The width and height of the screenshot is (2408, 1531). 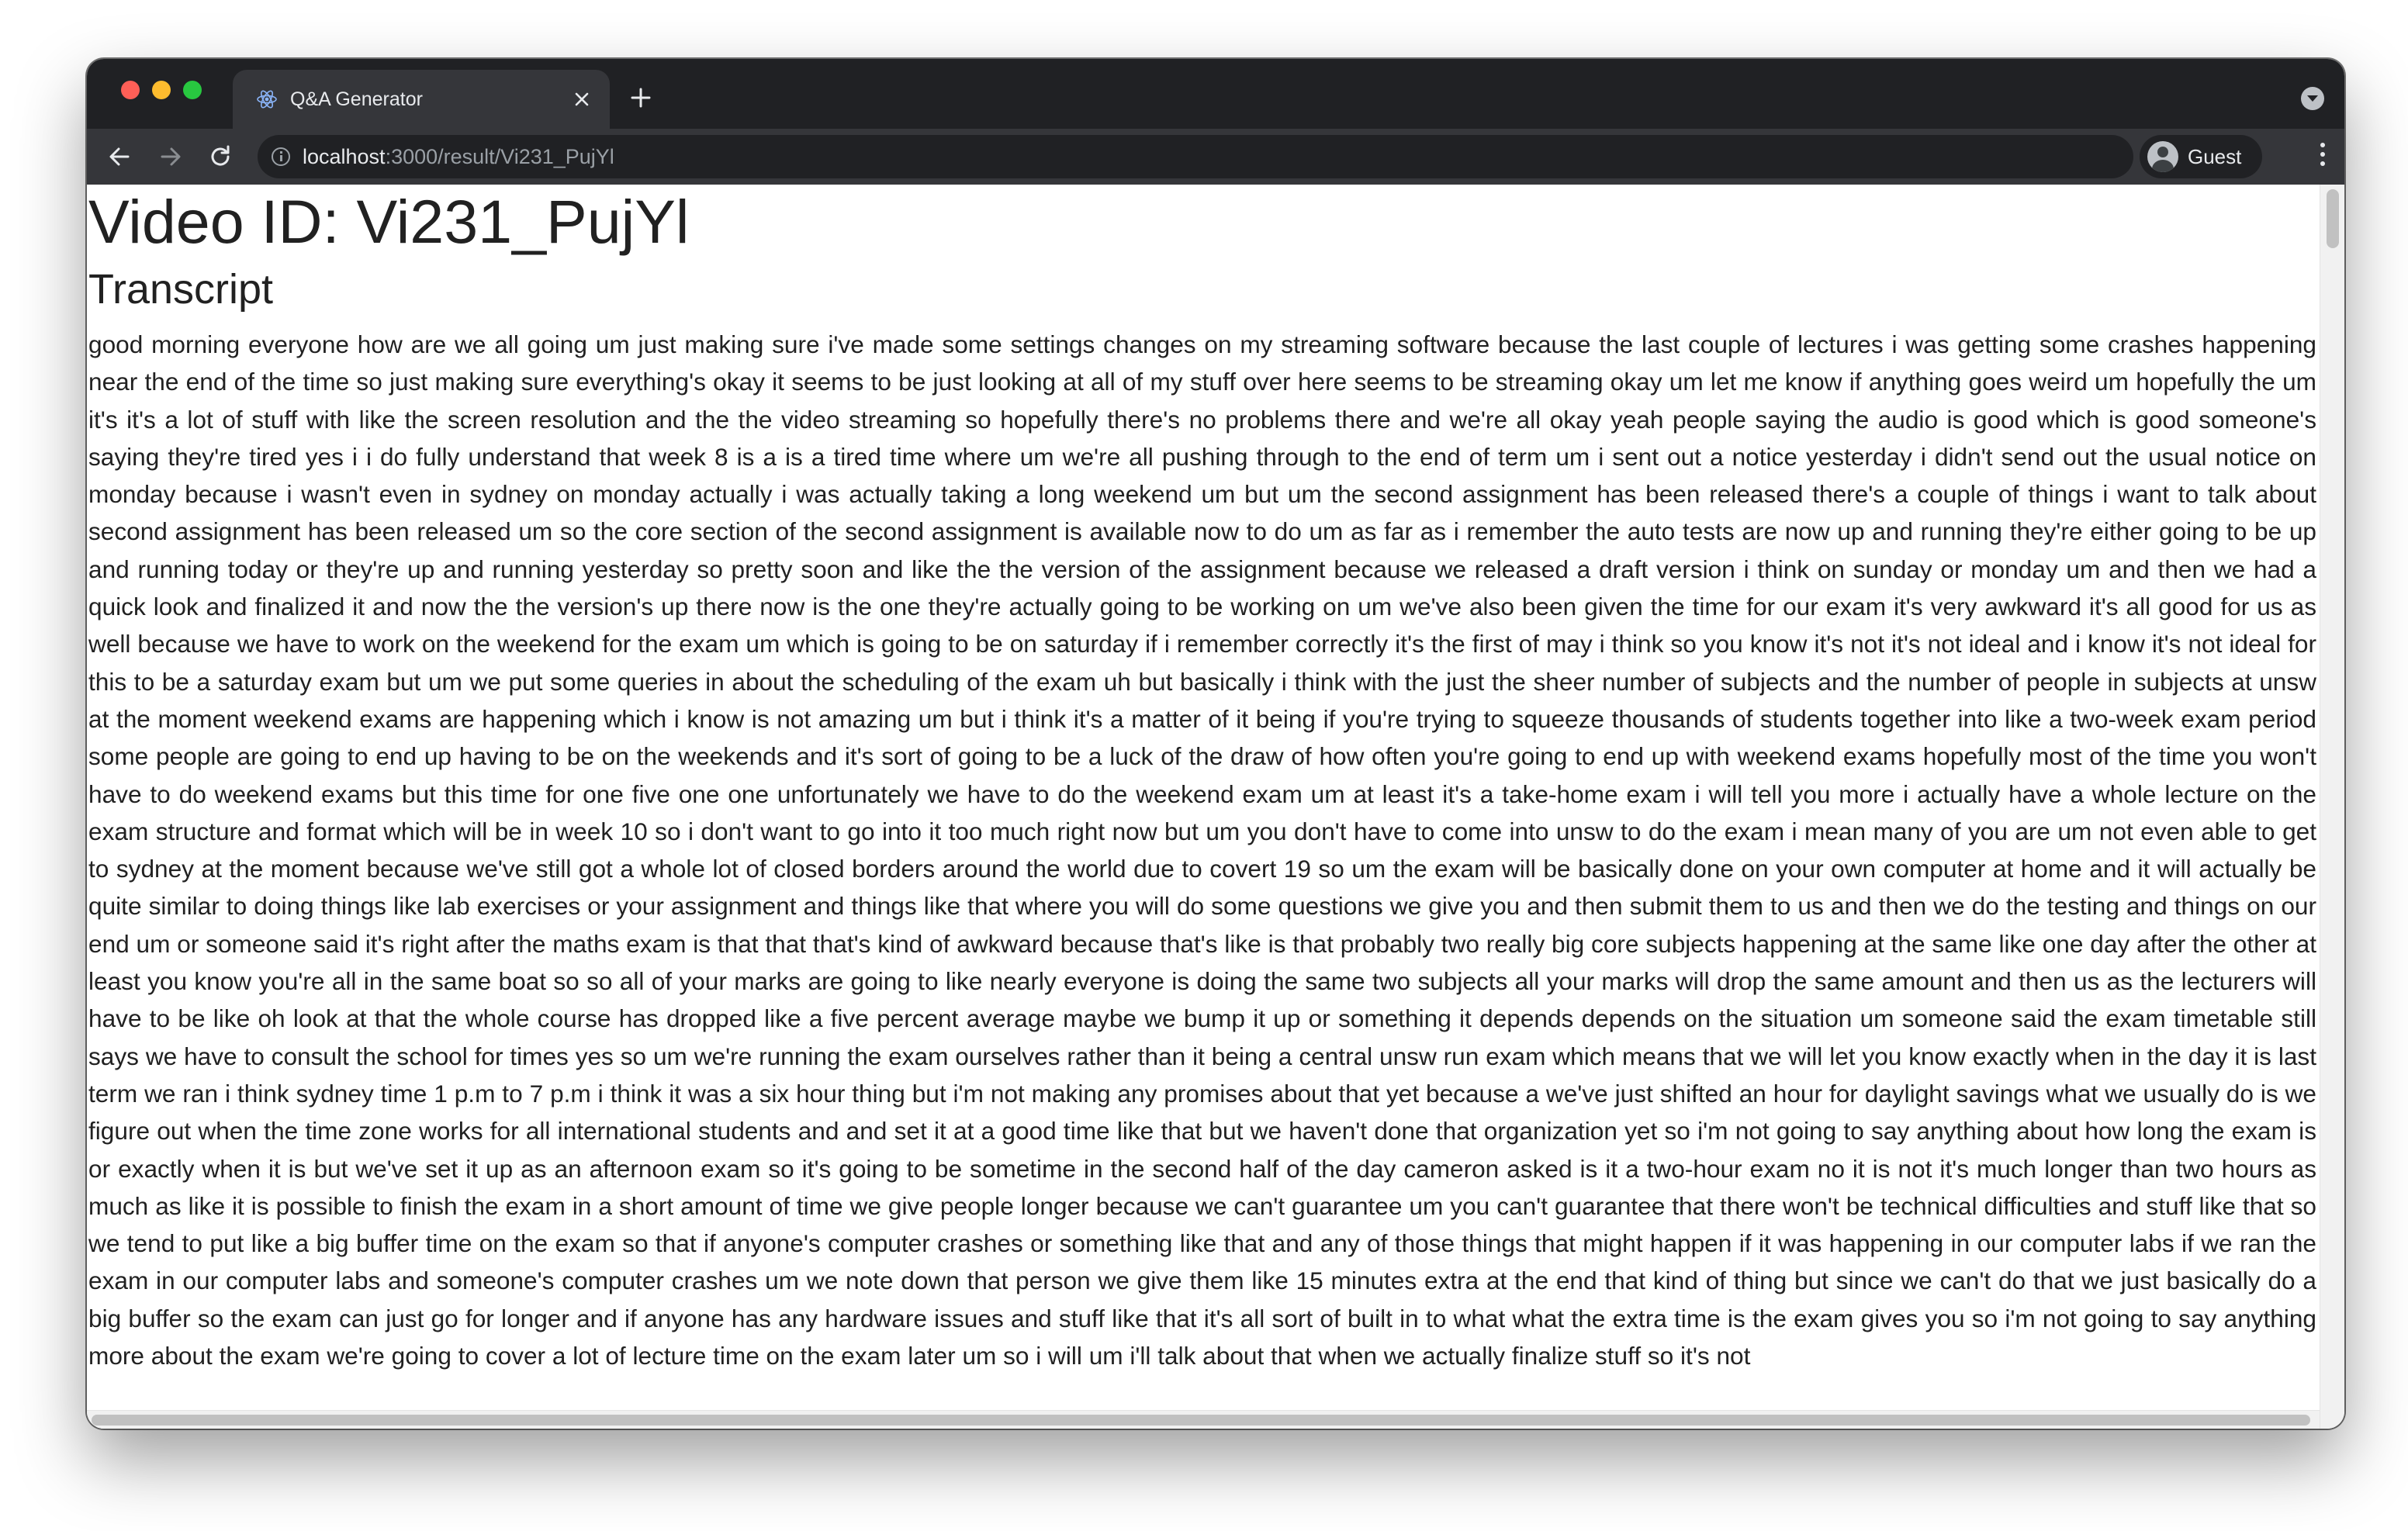 What do you see at coordinates (2333, 218) in the screenshot?
I see `vertical-scroll-thumb` at bounding box center [2333, 218].